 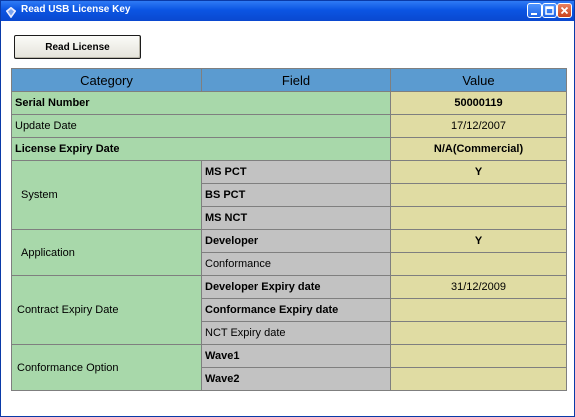 I want to click on value-bs-pct, so click(x=478, y=195).